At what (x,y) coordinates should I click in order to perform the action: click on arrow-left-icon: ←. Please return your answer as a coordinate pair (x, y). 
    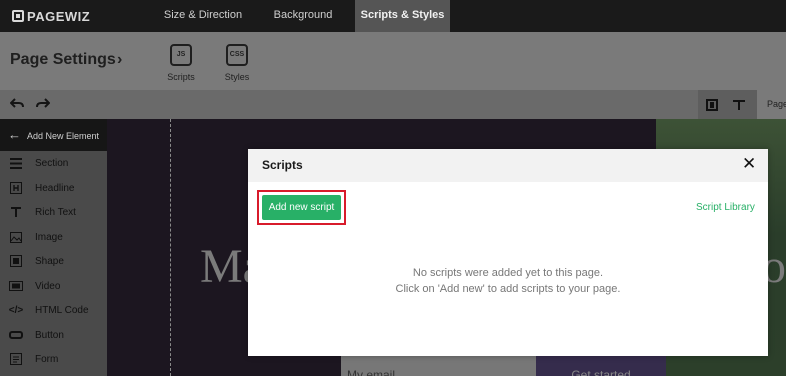
    Looking at the image, I should click on (14, 134).